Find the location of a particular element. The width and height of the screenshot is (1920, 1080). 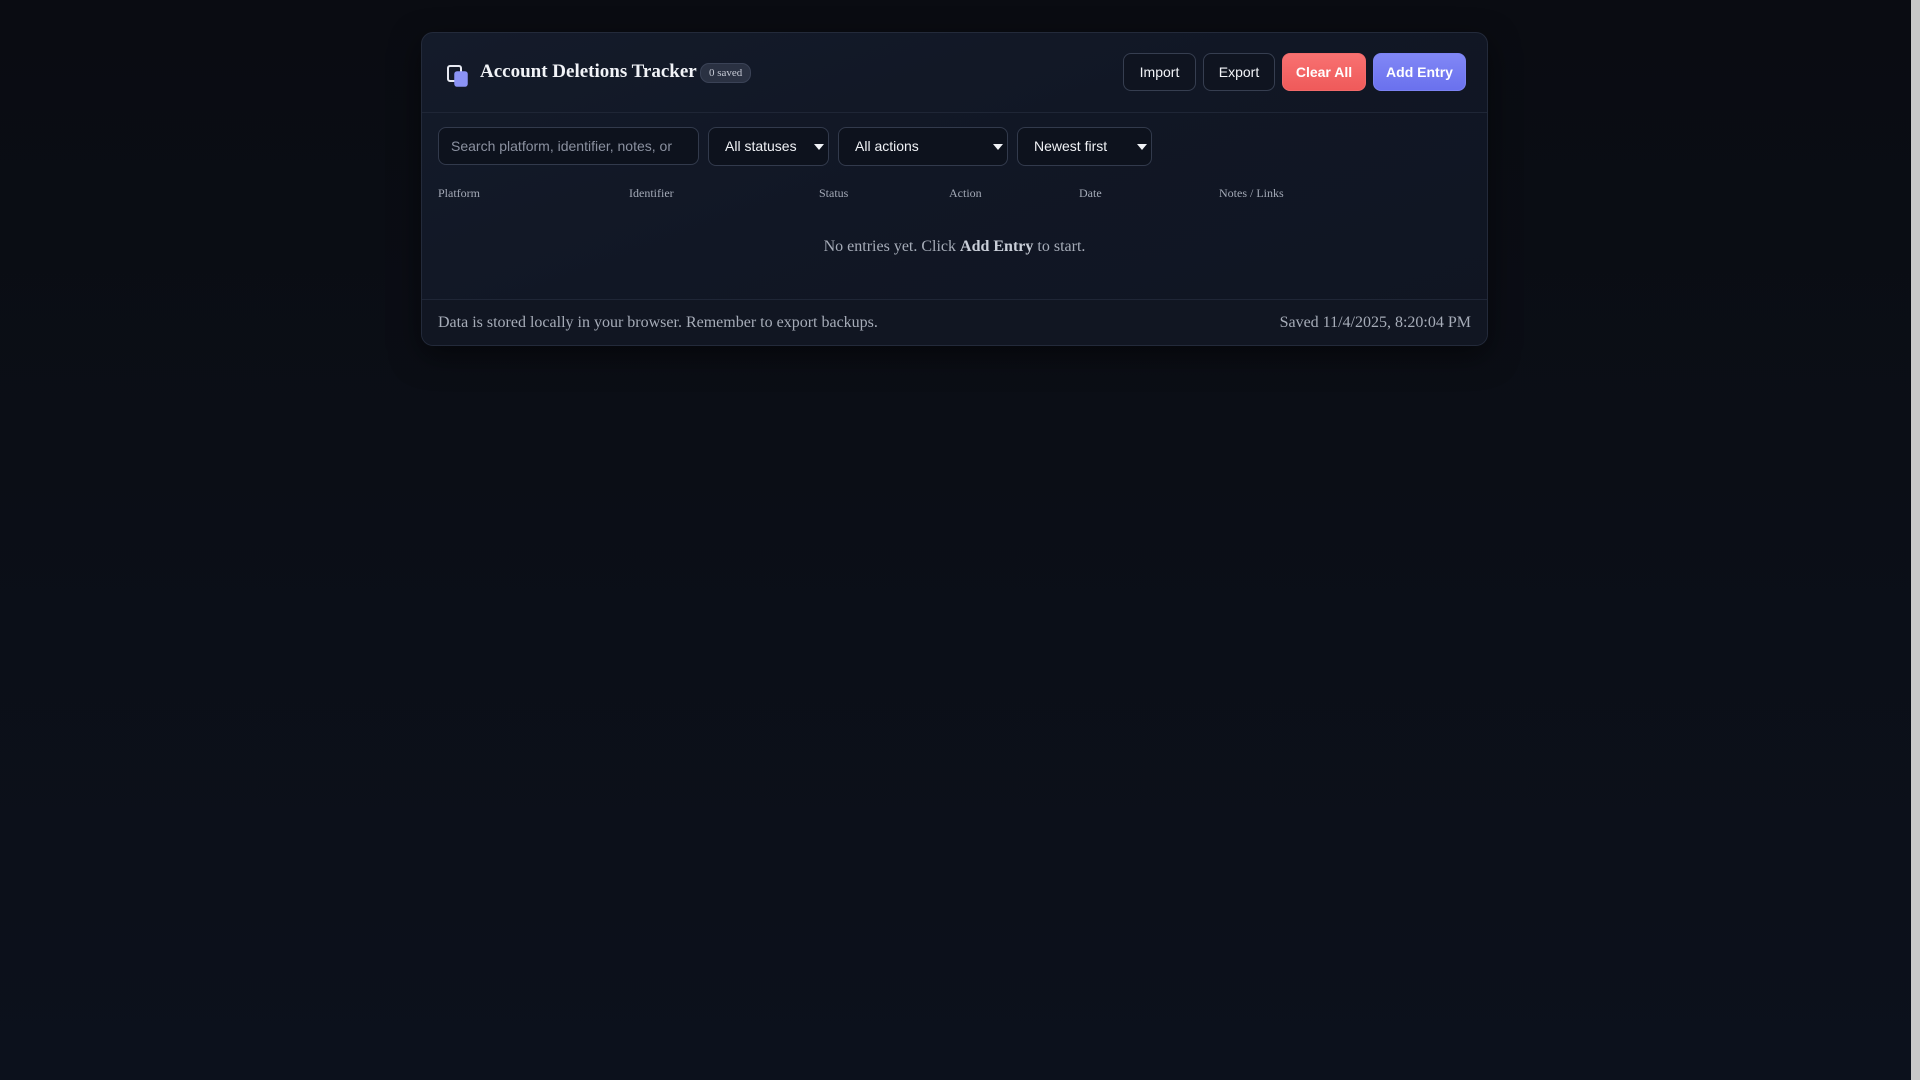

status-filter-select: All statuses is located at coordinates (768, 146).